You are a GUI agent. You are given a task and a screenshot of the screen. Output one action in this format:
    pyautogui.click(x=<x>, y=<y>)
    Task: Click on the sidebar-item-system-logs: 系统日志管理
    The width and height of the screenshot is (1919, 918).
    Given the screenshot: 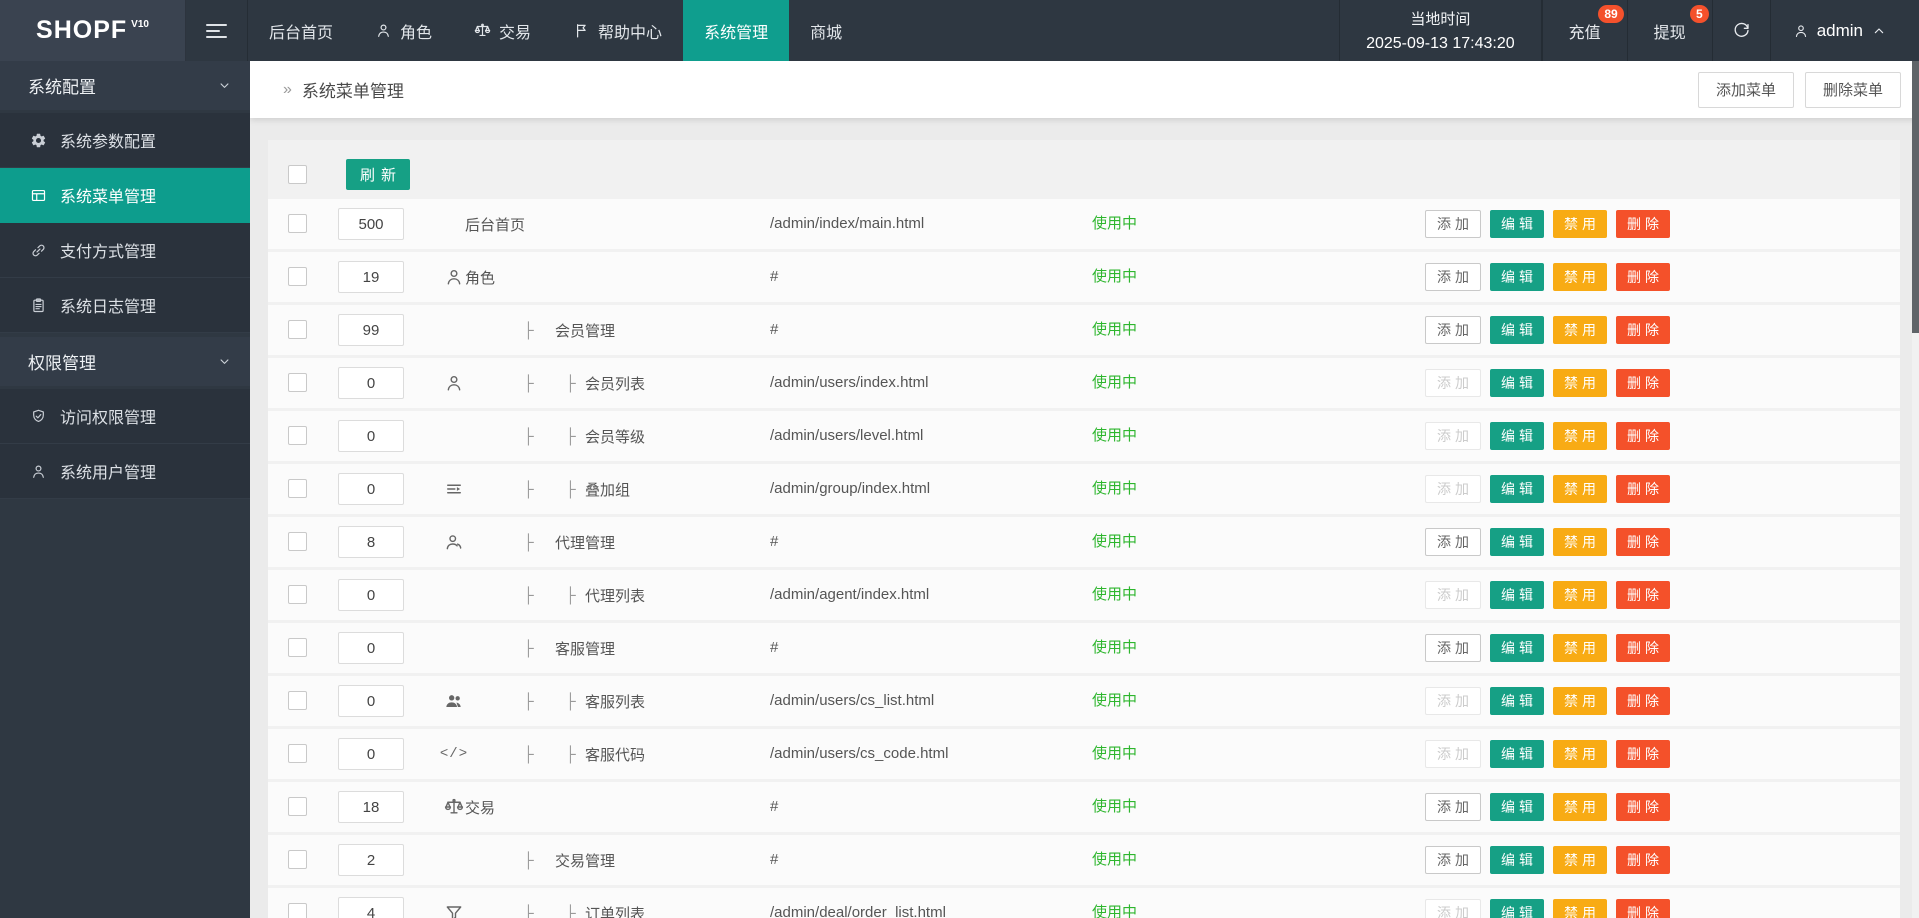 What is the action you would take?
    pyautogui.click(x=125, y=305)
    